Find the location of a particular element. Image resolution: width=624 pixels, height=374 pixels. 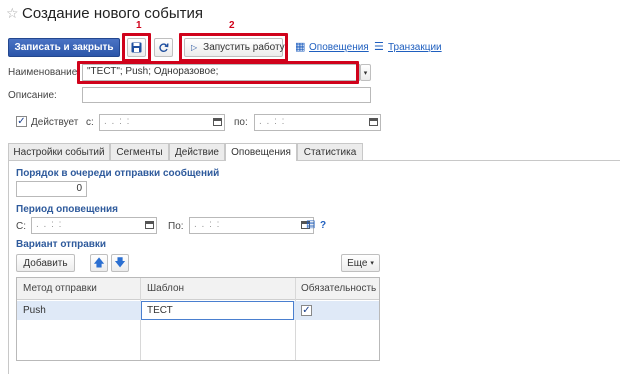

help-icon: ? is located at coordinates (323, 225).